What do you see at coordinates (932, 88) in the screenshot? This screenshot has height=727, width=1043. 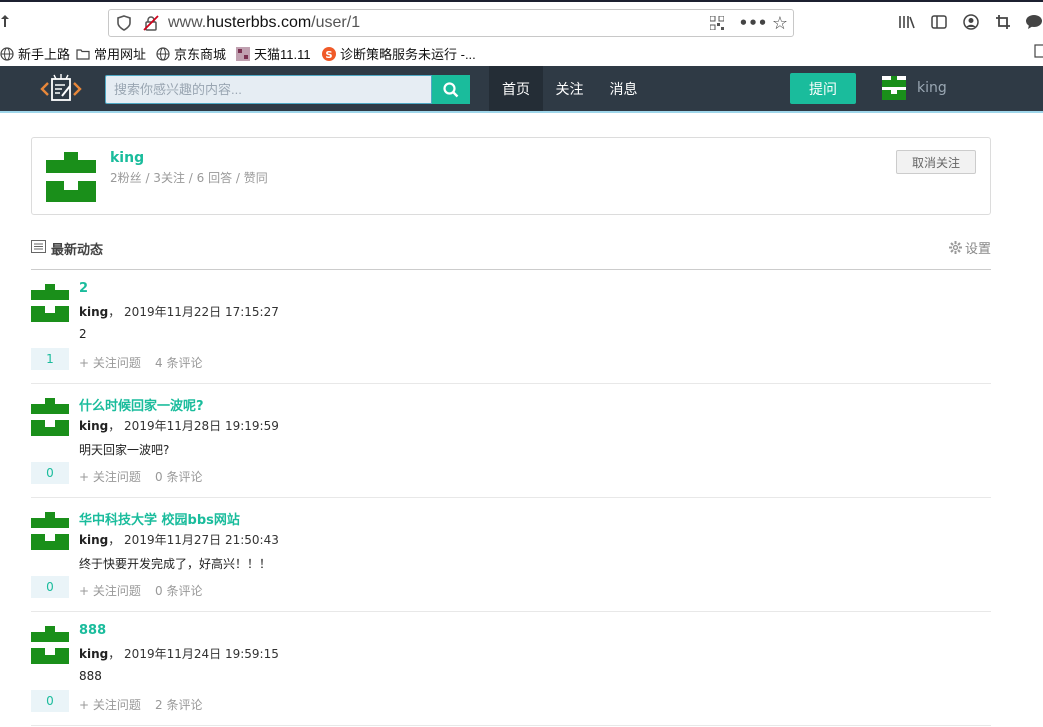 I see `nav-username: king` at bounding box center [932, 88].